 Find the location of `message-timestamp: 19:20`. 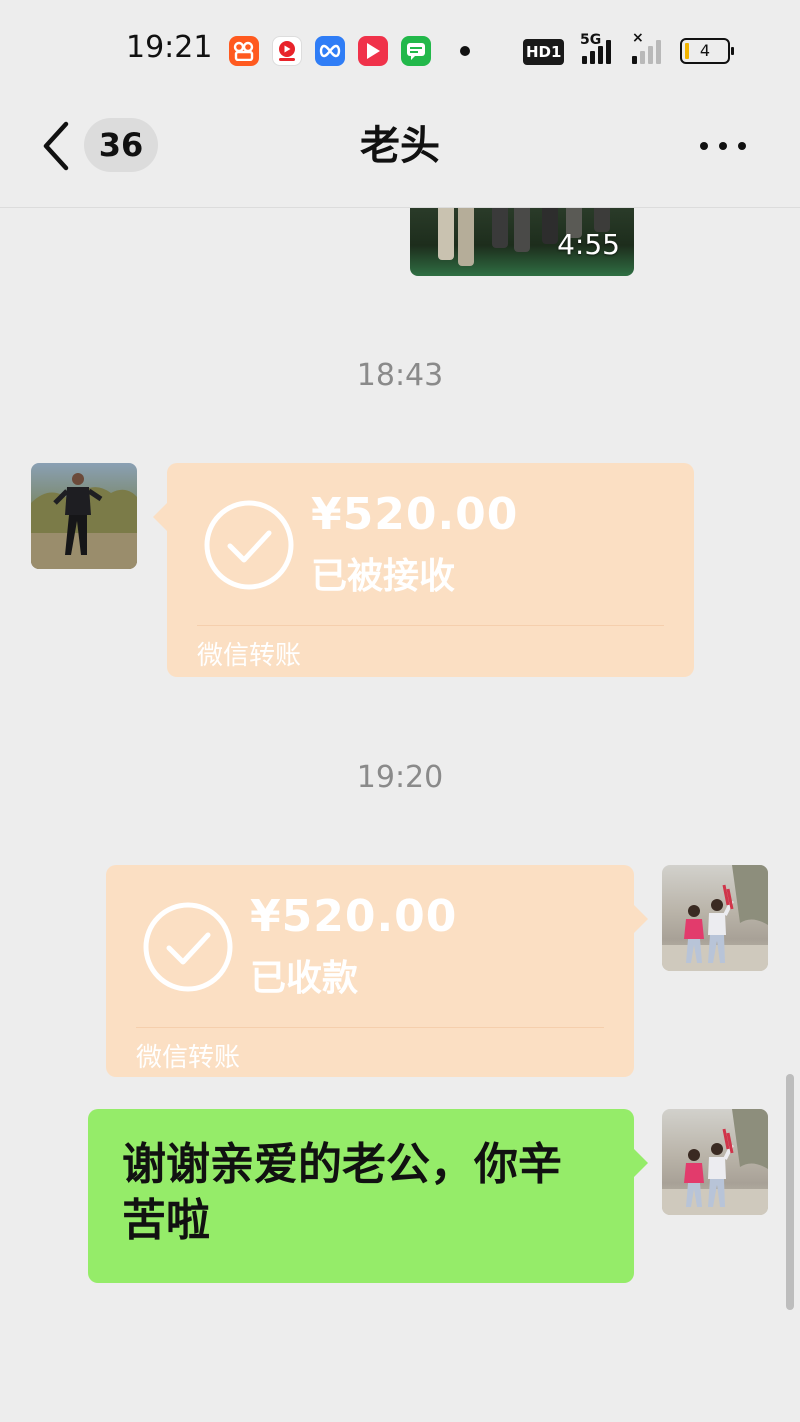

message-timestamp: 19:20 is located at coordinates (400, 777).